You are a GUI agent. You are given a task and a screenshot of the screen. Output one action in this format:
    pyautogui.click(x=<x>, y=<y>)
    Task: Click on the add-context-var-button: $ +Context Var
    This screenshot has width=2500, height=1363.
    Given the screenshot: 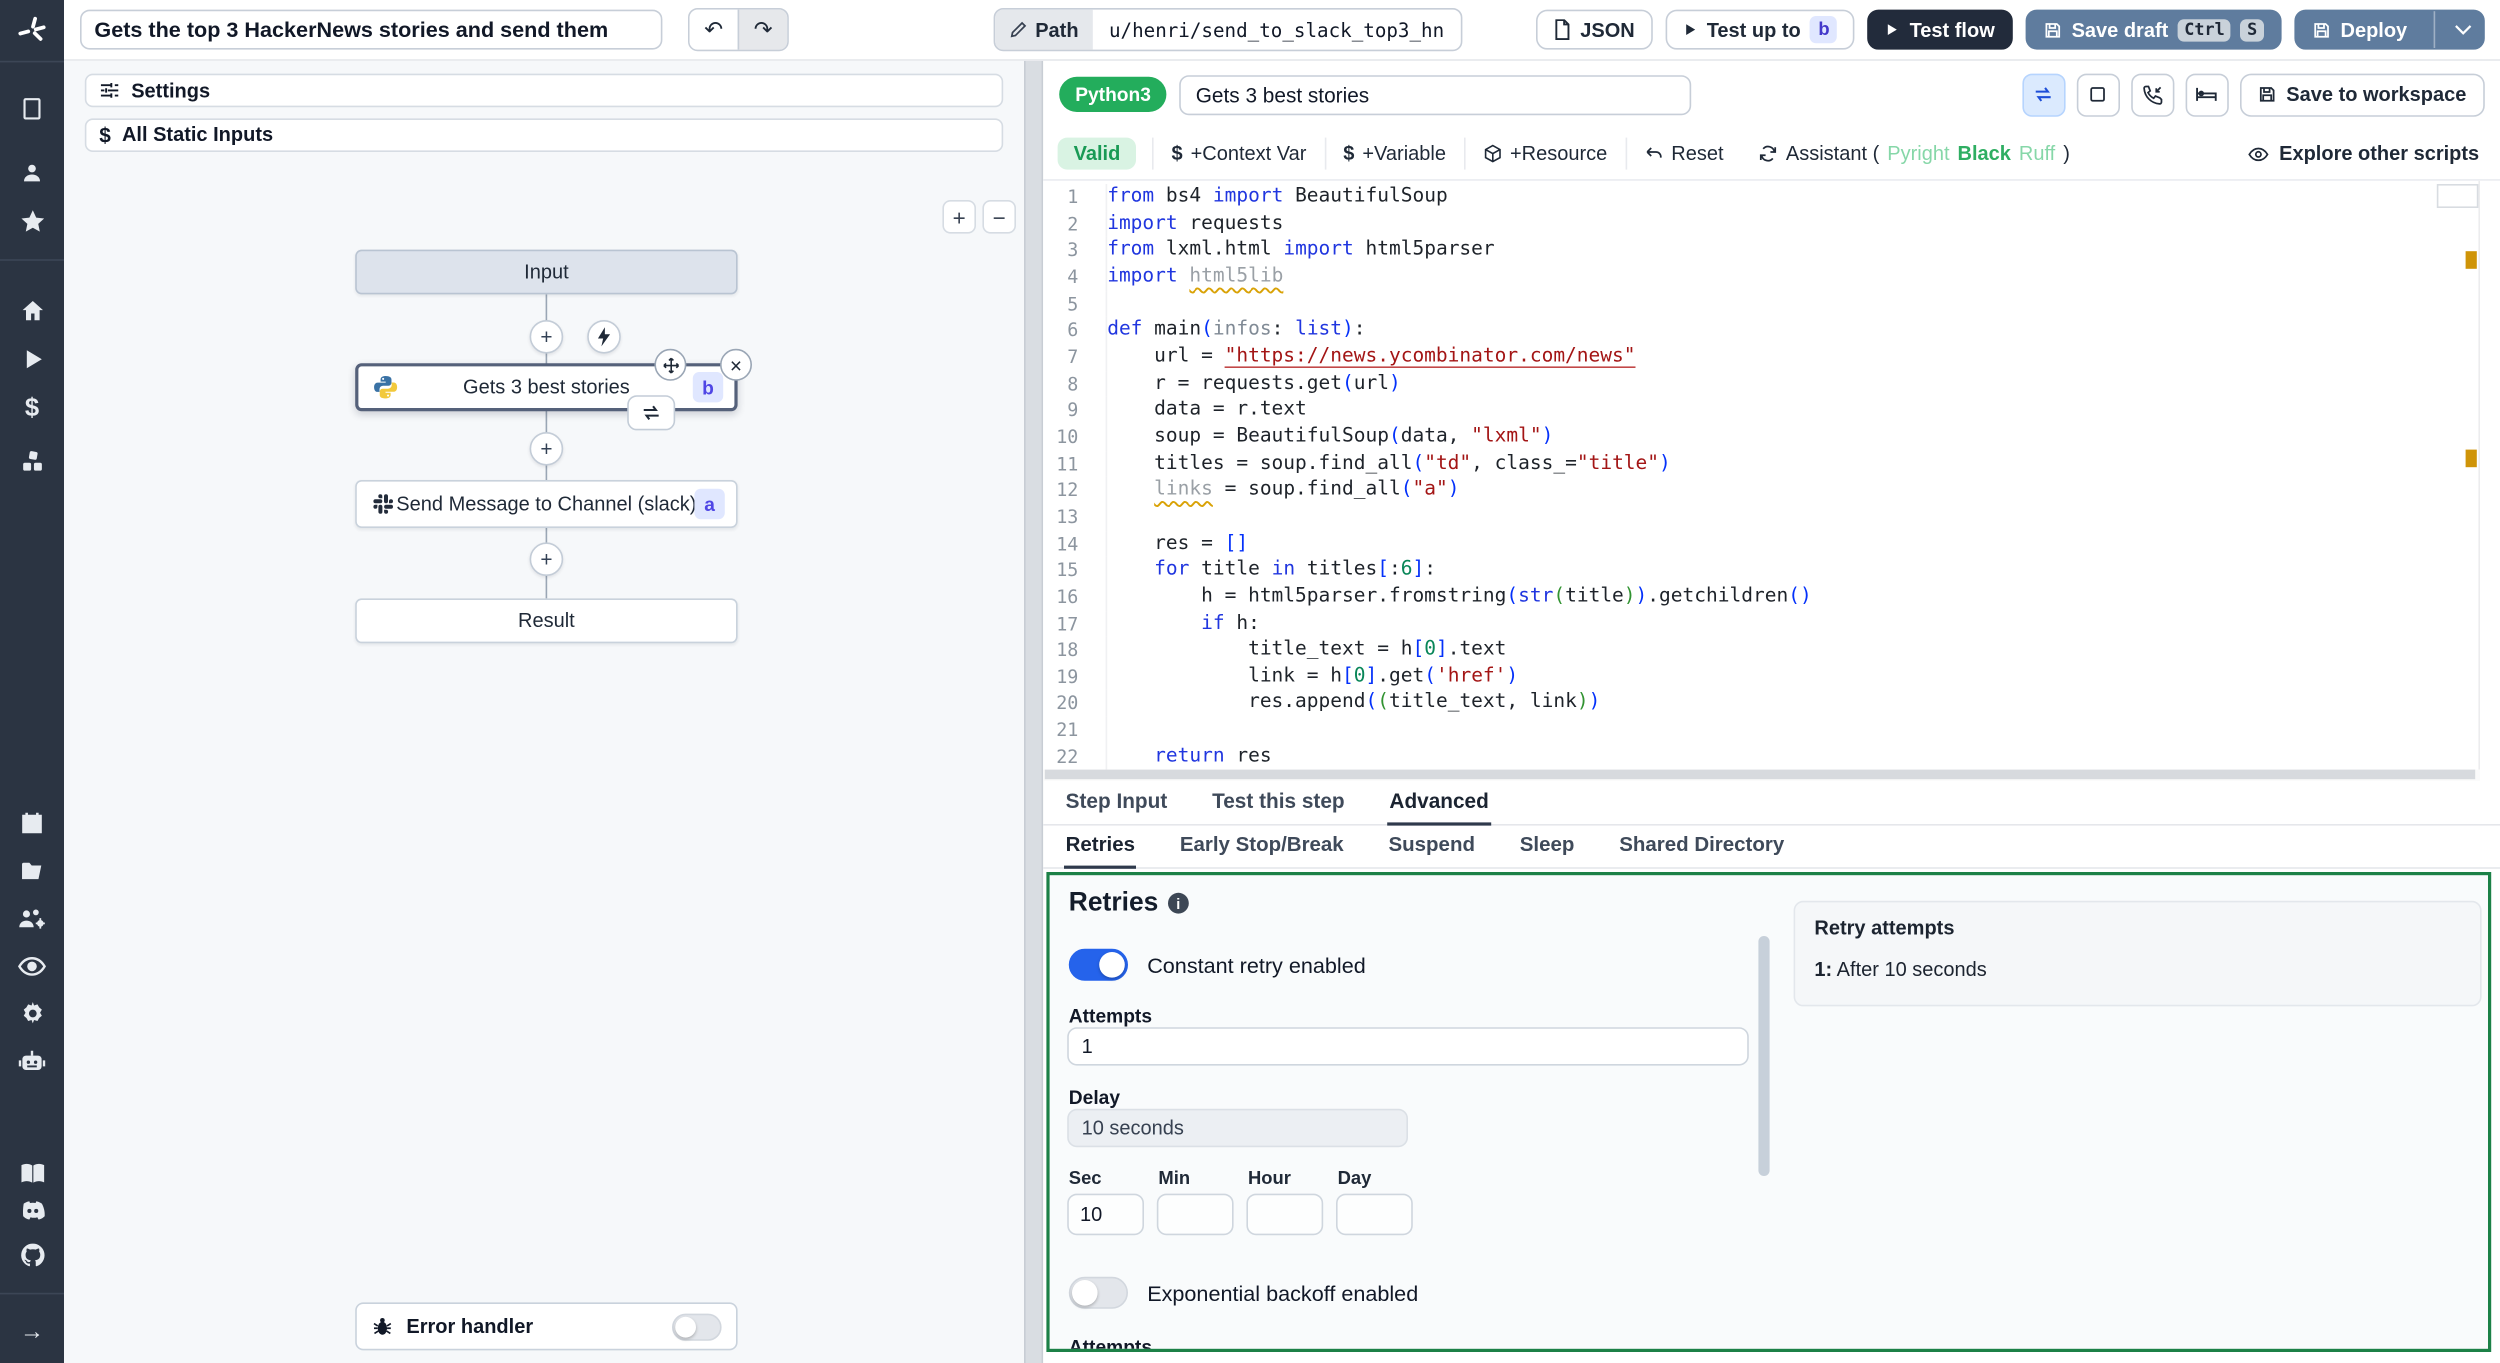 What is the action you would take?
    pyautogui.click(x=1239, y=153)
    